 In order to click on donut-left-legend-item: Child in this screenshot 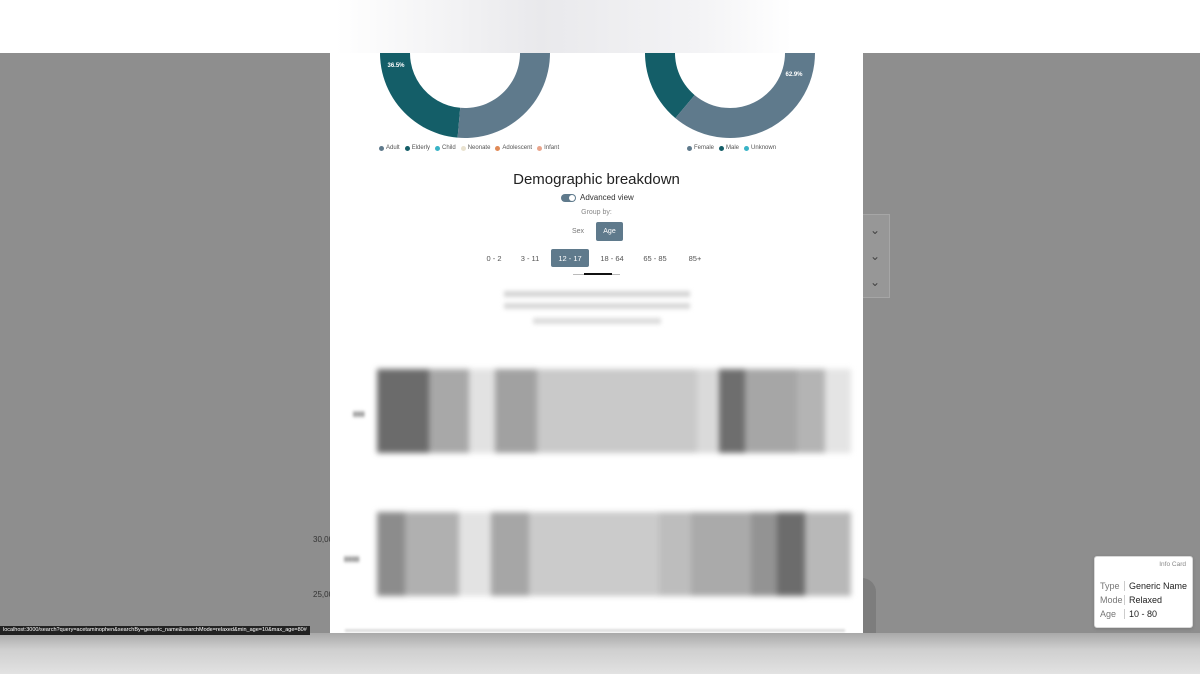, I will do `click(445, 148)`.